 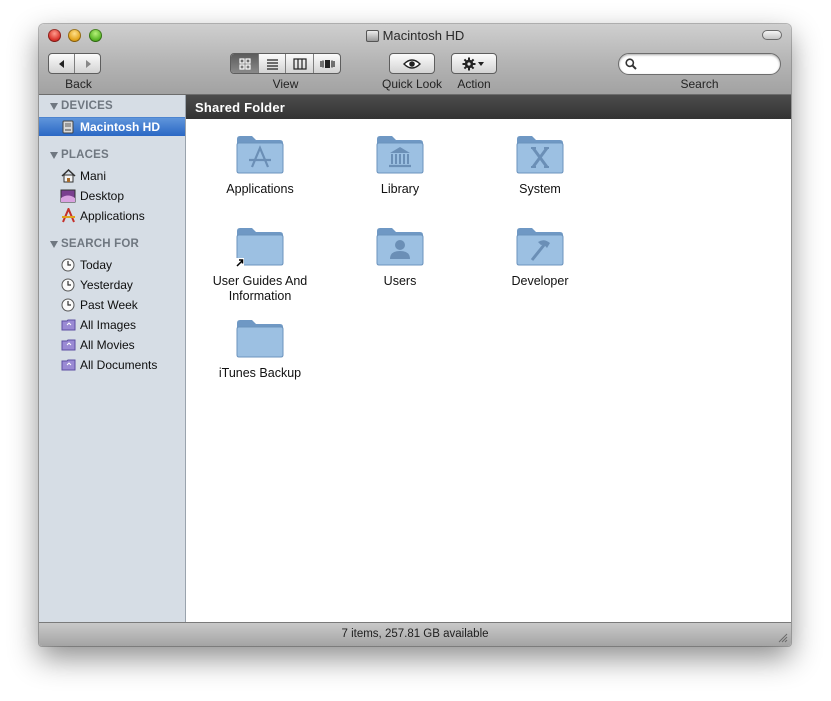 I want to click on back-arrow-icon, so click(x=61, y=63).